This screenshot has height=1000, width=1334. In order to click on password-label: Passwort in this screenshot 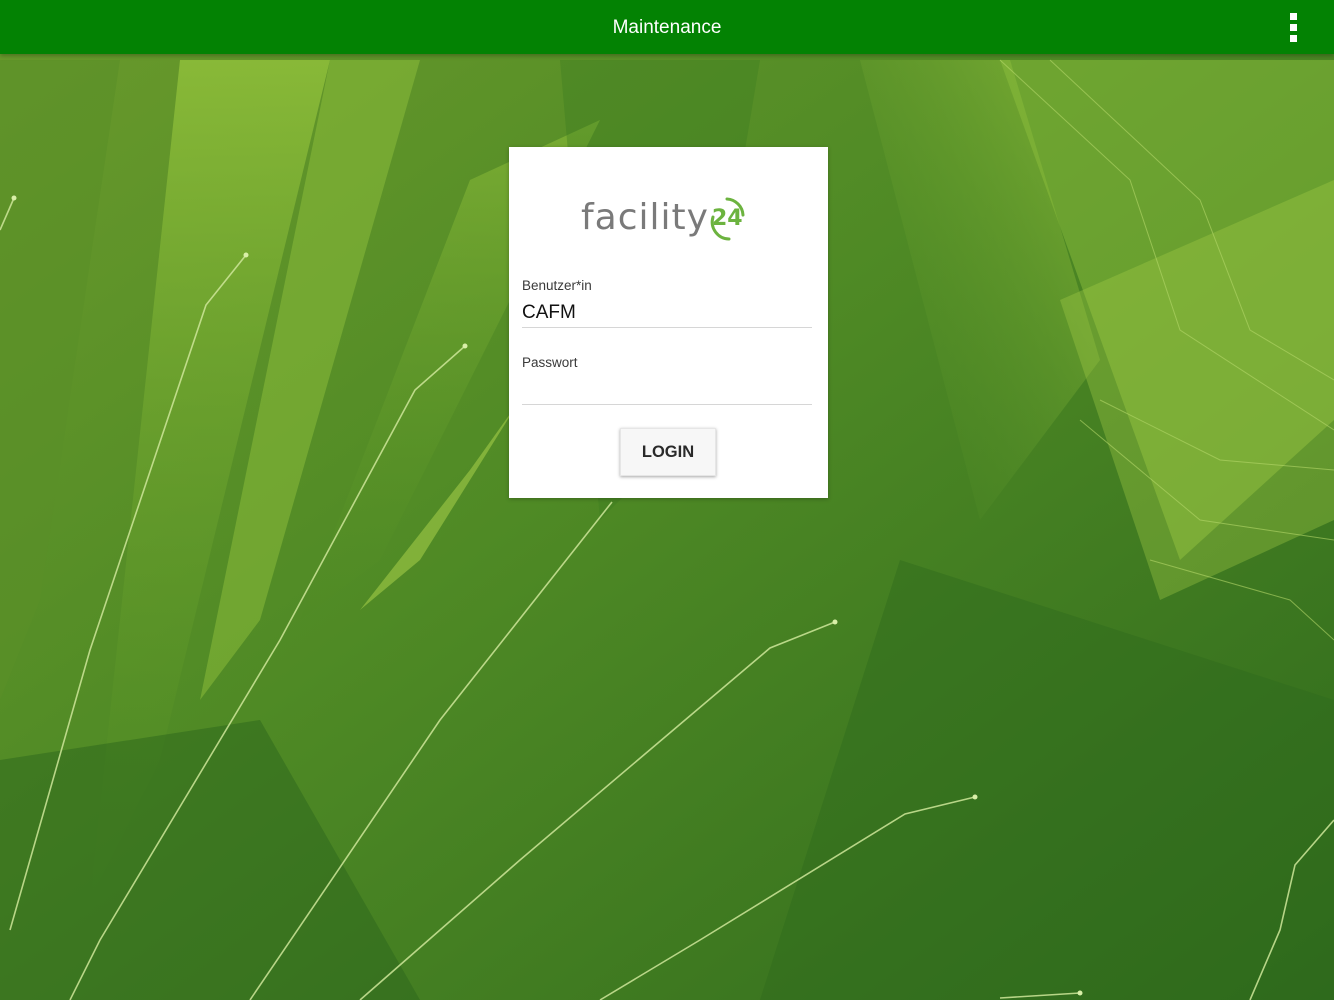, I will do `click(550, 362)`.